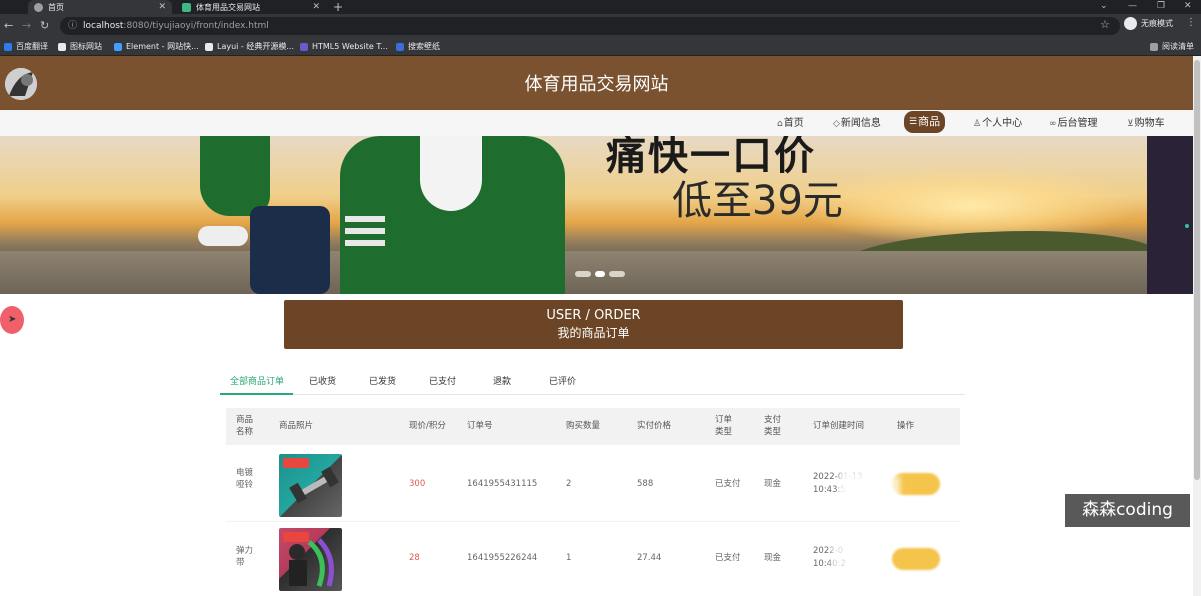  What do you see at coordinates (649, 558) in the screenshot?
I see `paid-amount: 27.44` at bounding box center [649, 558].